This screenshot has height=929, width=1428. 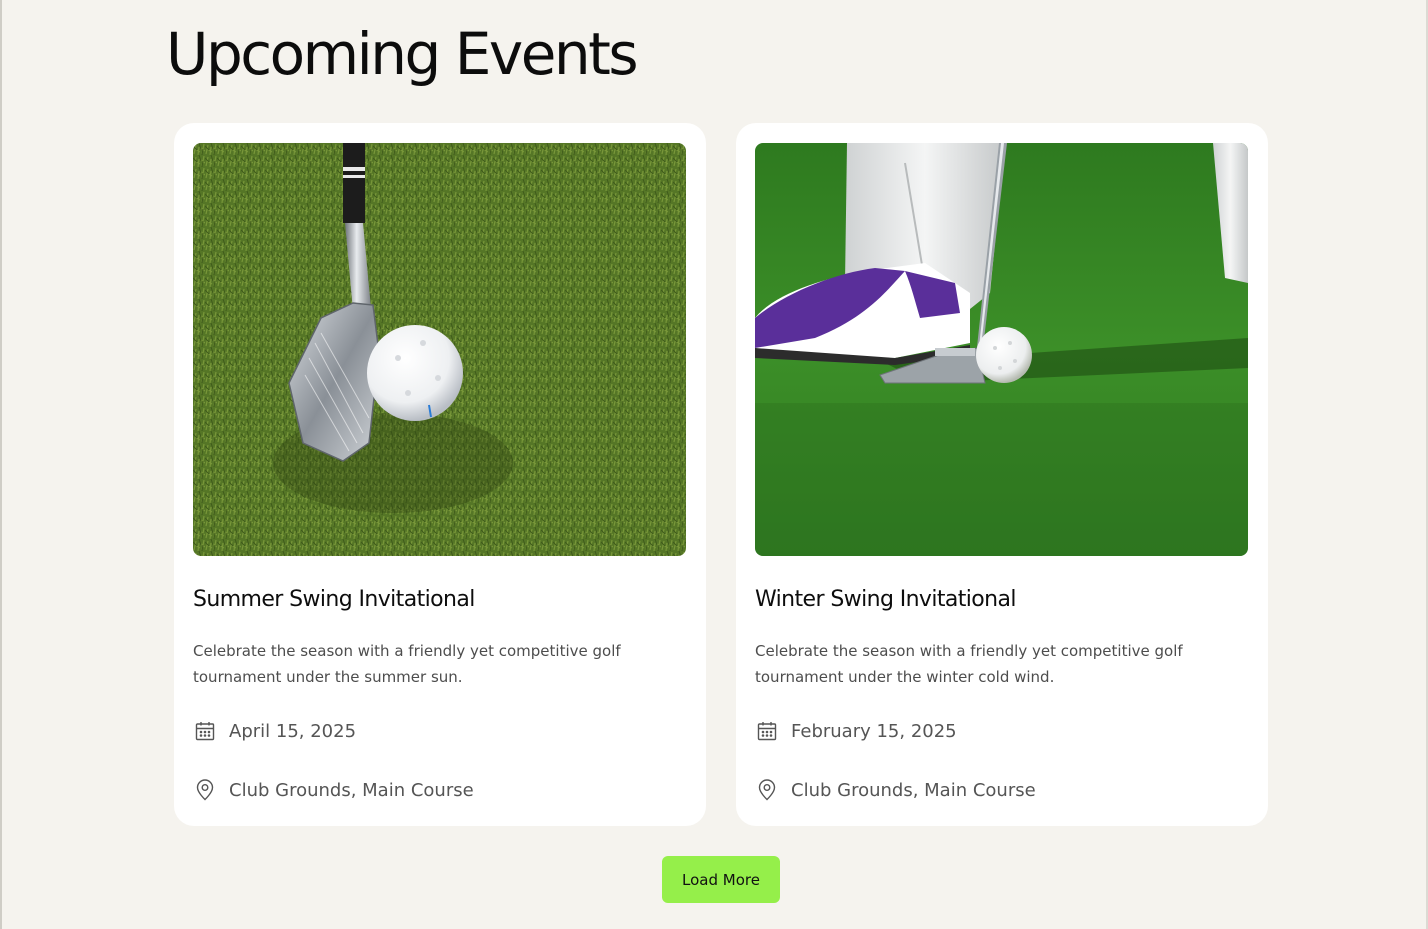 I want to click on event-date: February 15, 2025, so click(x=856, y=731).